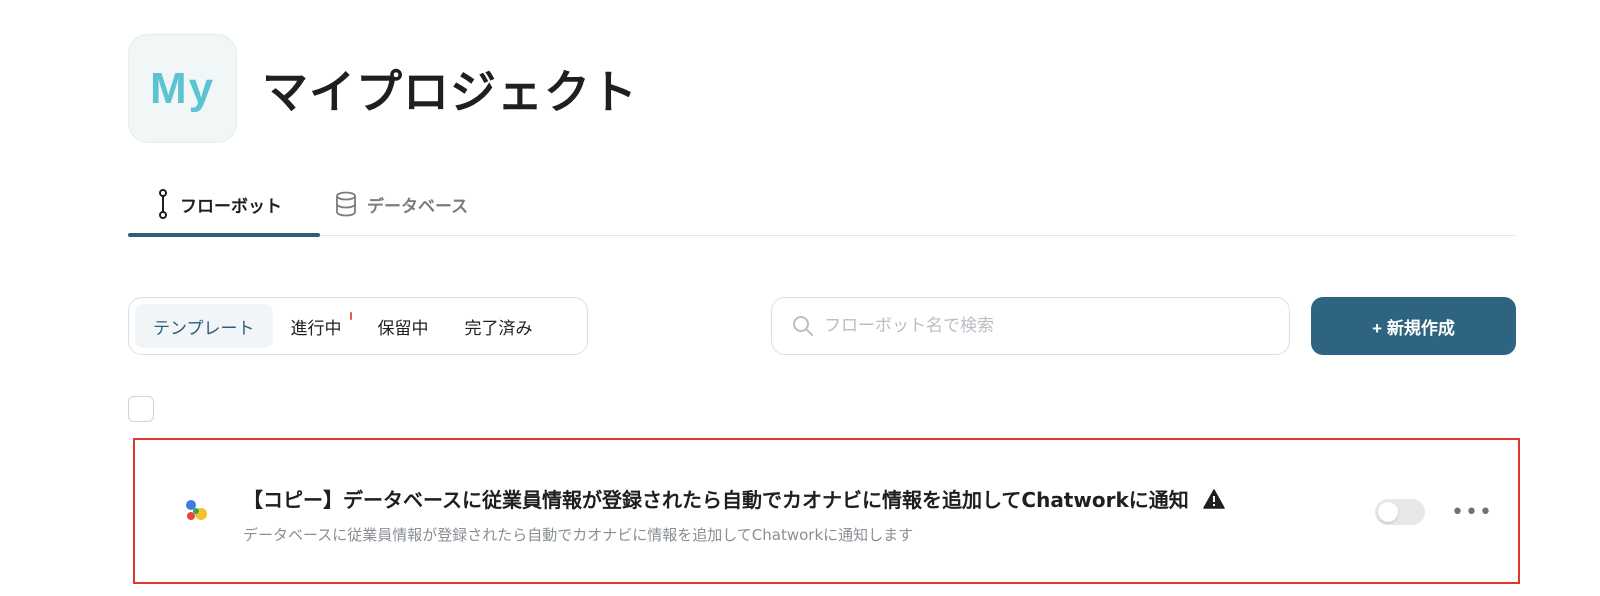 Image resolution: width=1600 pixels, height=596 pixels. What do you see at coordinates (1214, 498) in the screenshot?
I see `warning-icon` at bounding box center [1214, 498].